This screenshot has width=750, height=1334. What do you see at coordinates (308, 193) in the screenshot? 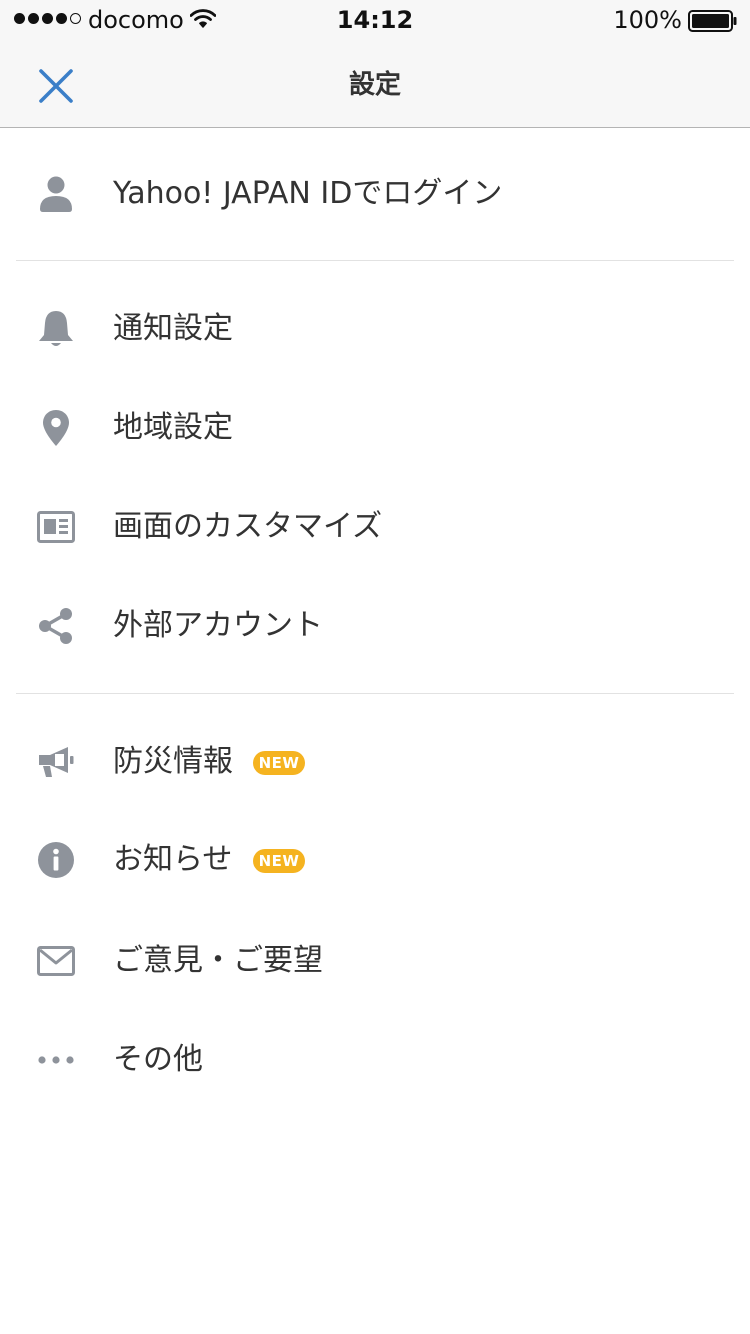
I see `menu-item-label: Yahoo! JAPAN IDでログイン` at bounding box center [308, 193].